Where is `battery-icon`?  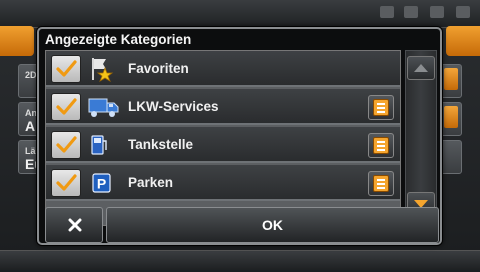
battery-icon is located at coordinates (463, 12).